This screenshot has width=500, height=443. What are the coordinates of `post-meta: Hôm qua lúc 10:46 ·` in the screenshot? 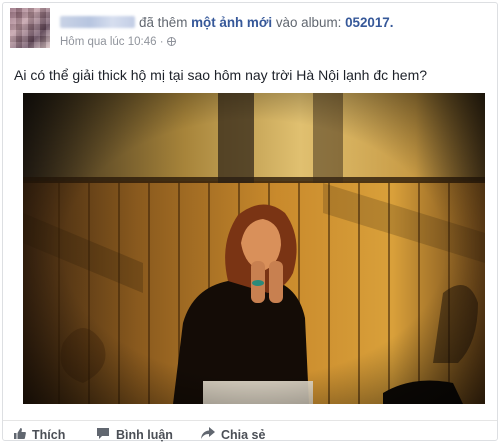 It's located at (118, 42).